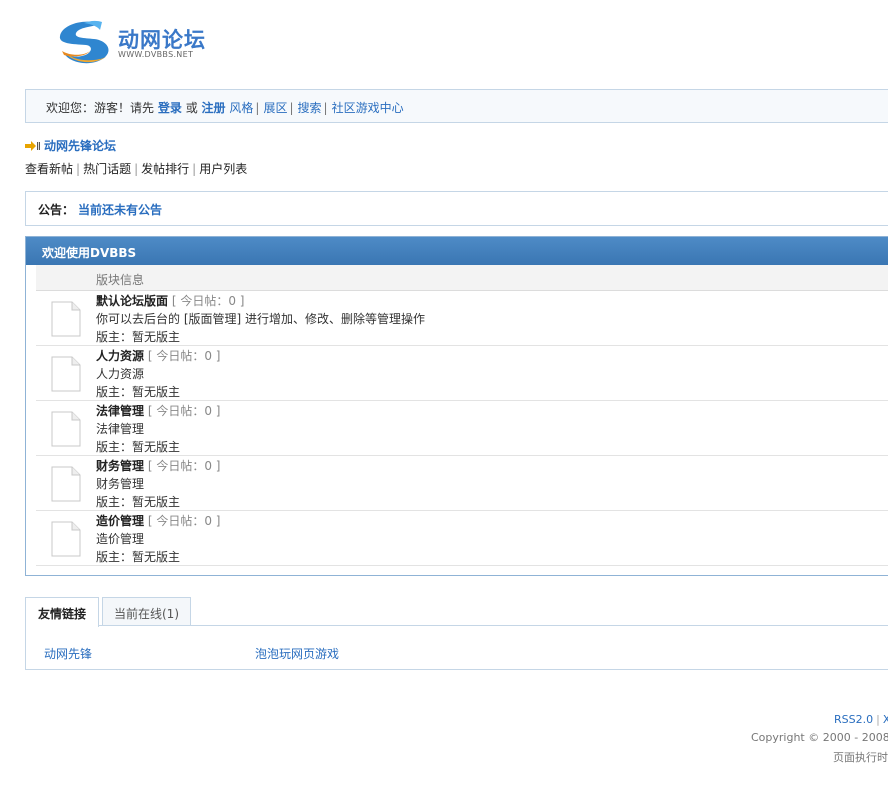  What do you see at coordinates (860, 757) in the screenshot?
I see `execution-time: 页面执行时` at bounding box center [860, 757].